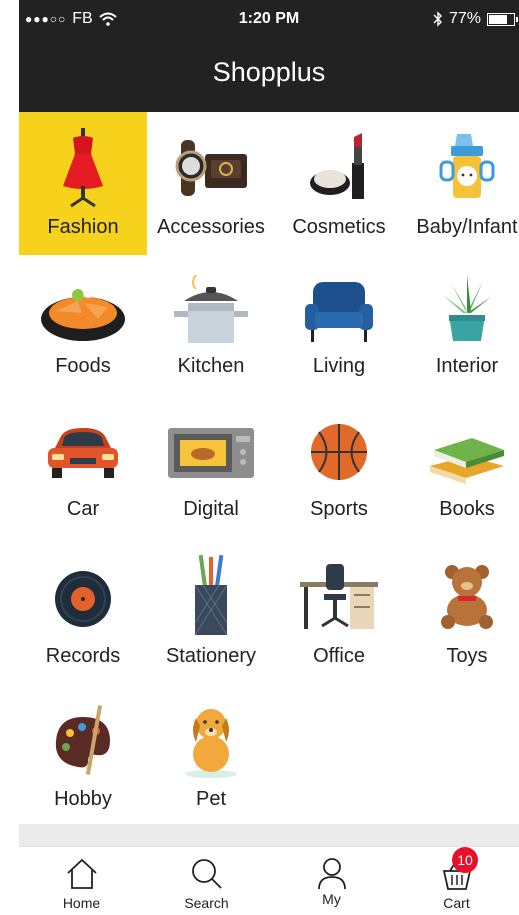  I want to click on category-hobby: Hobby, so click(83, 755).